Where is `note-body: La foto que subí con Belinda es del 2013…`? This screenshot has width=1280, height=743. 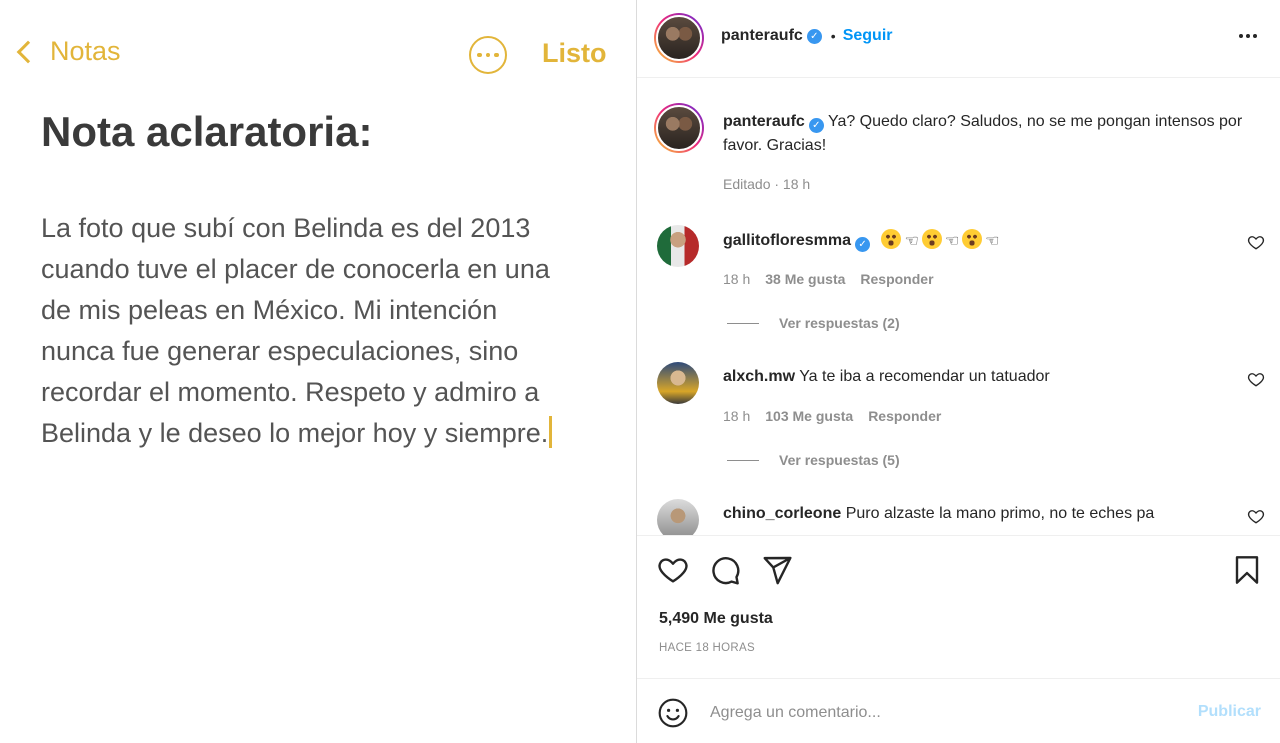 note-body: La foto que subí con Belinda es del 2013… is located at coordinates (328, 331).